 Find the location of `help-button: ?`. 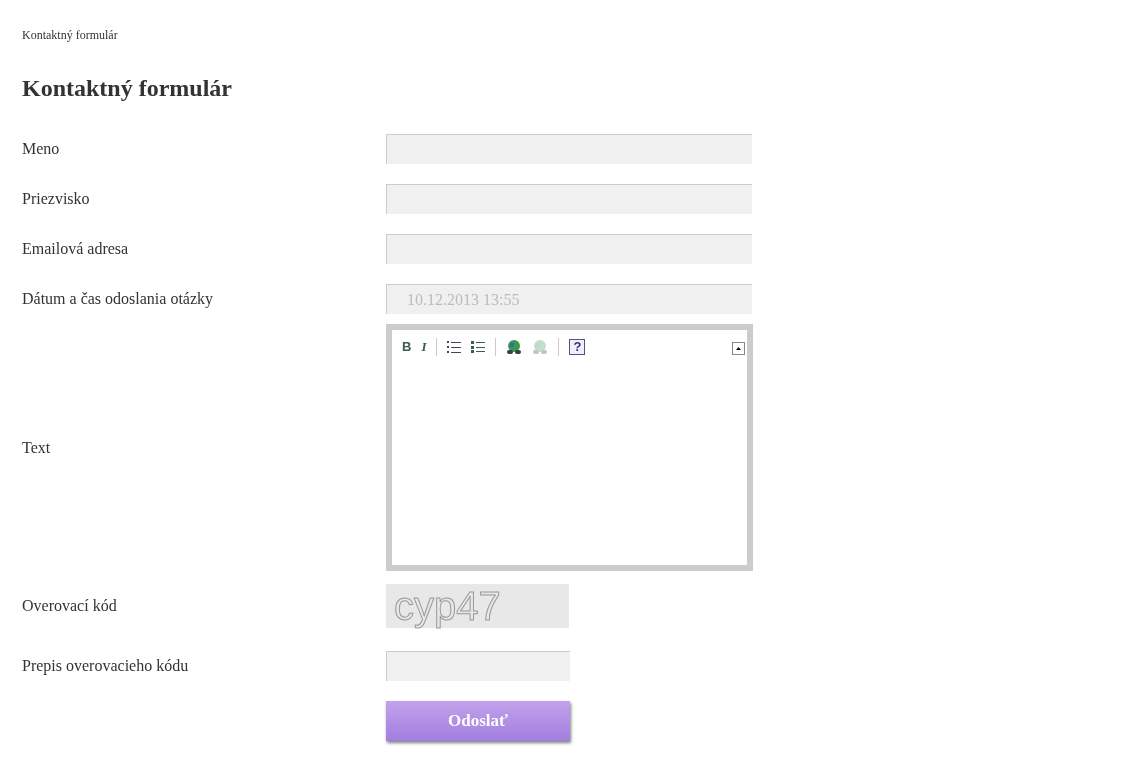

help-button: ? is located at coordinates (577, 347).